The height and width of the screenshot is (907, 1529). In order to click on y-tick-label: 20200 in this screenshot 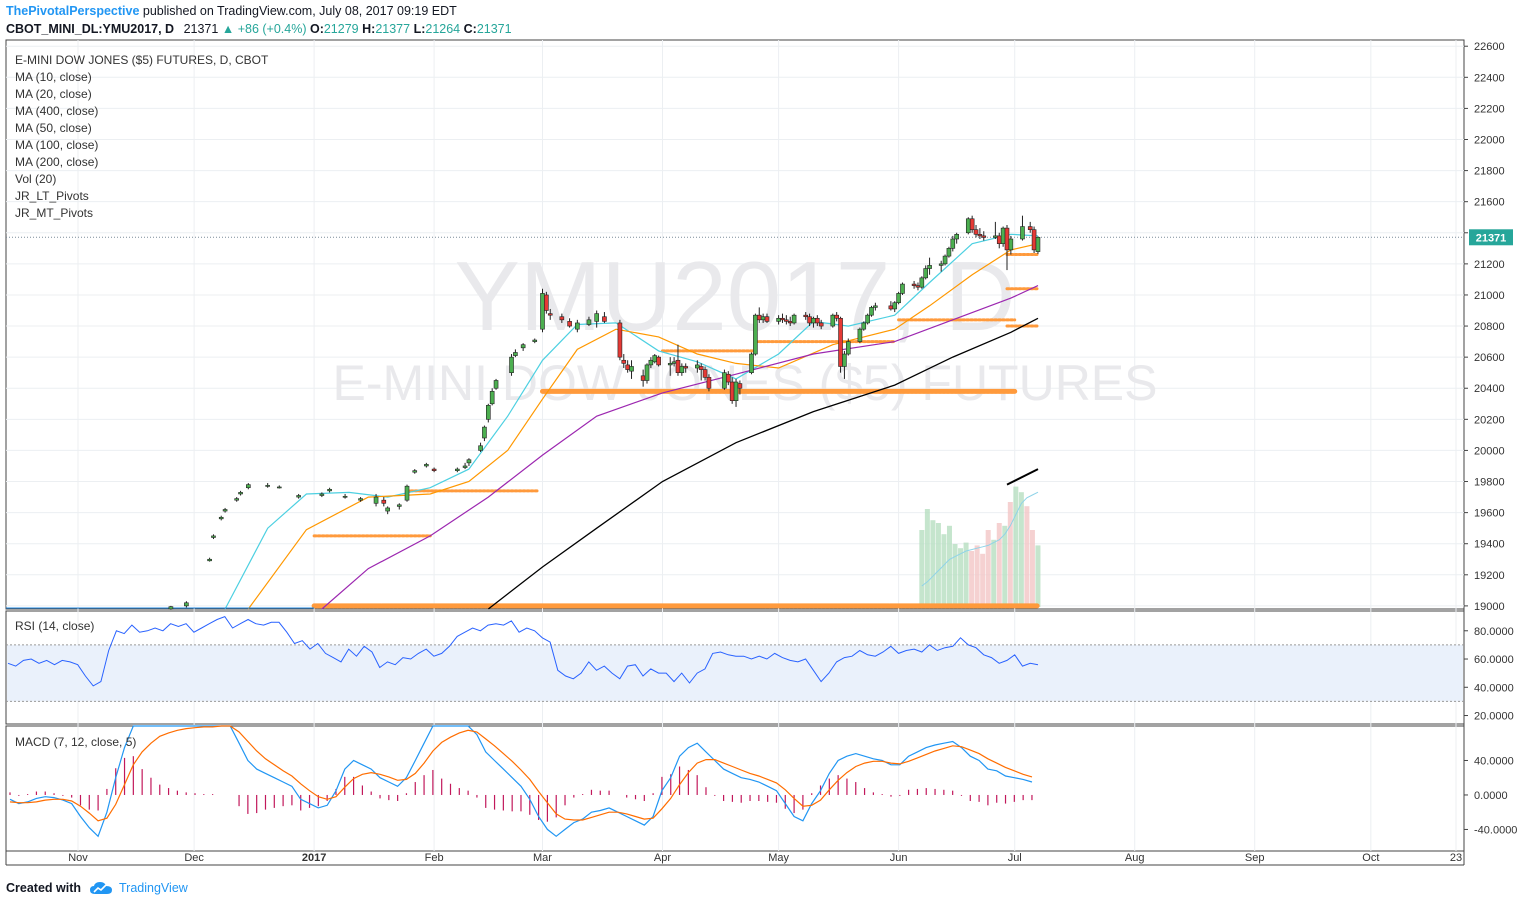, I will do `click(1489, 420)`.